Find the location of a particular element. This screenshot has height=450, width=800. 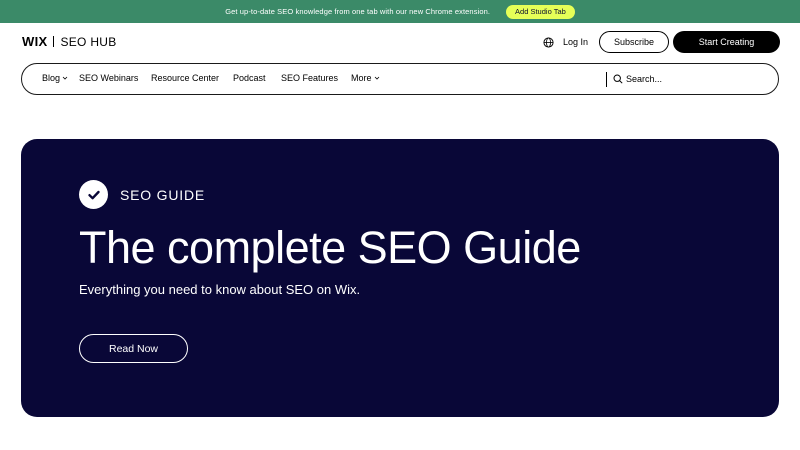

globe-icon is located at coordinates (548, 42).